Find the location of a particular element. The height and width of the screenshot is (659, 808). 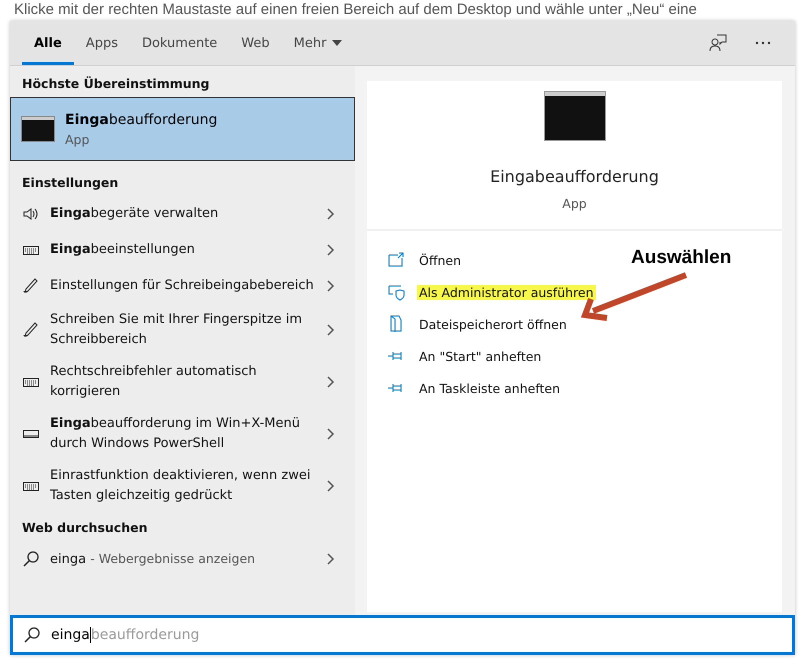

section-heading: Web durchsuchen is located at coordinates (84, 528).